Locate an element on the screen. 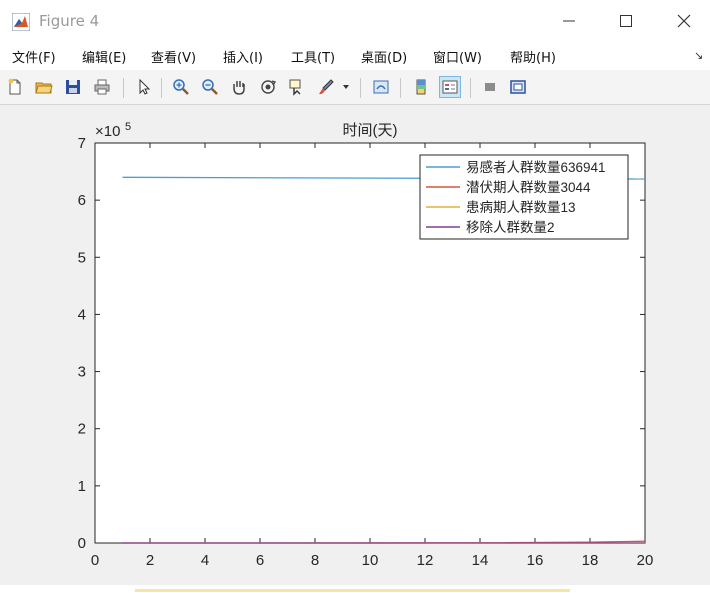 The width and height of the screenshot is (710, 593). x-tick-label: 20 is located at coordinates (645, 560).